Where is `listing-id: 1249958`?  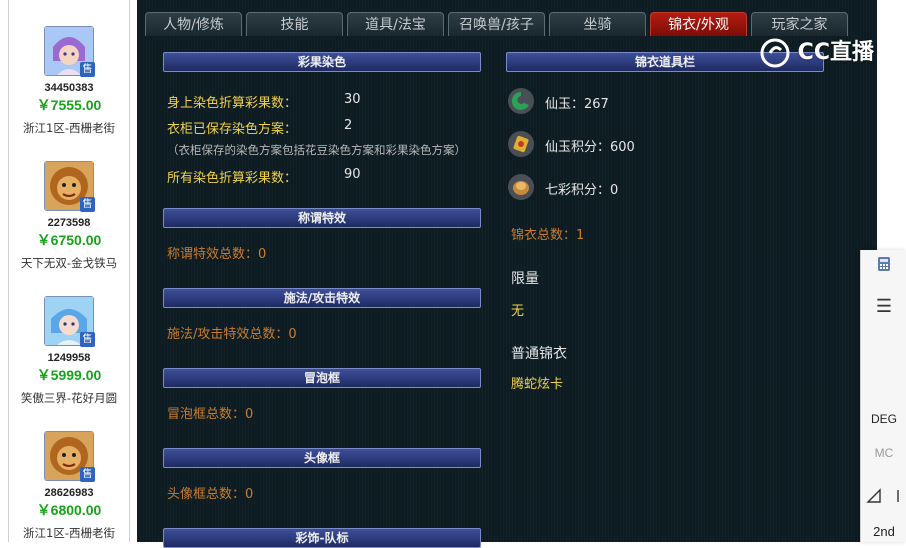 listing-id: 1249958 is located at coordinates (69, 358).